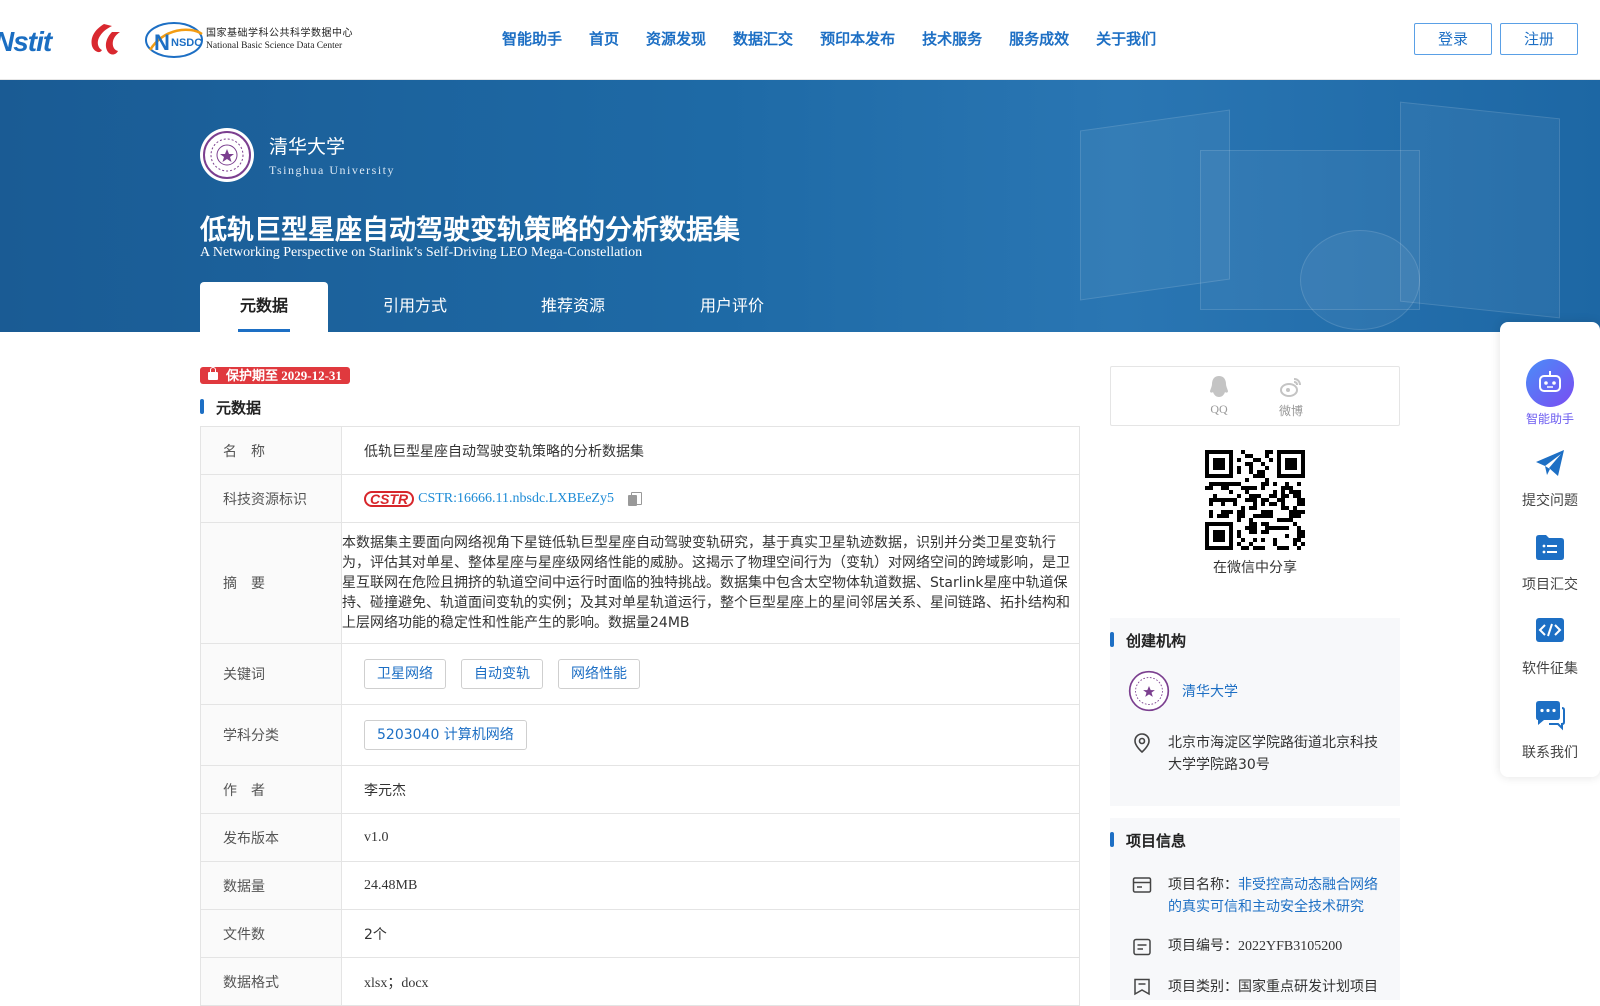 The image size is (1600, 1006). What do you see at coordinates (271, 498) in the screenshot?
I see `row-label-cstr: 科技资源标识` at bounding box center [271, 498].